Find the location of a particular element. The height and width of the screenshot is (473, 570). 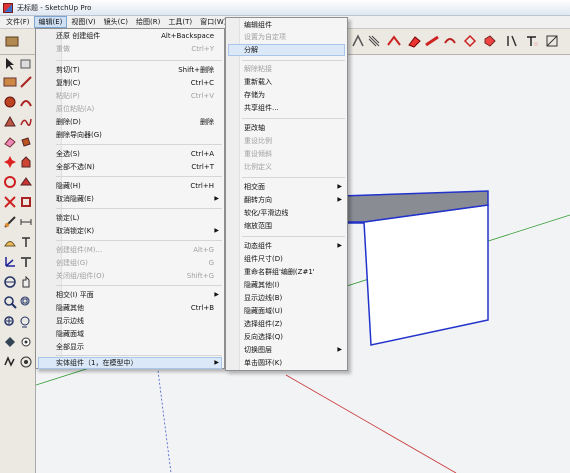

previous-view-icon is located at coordinates (26, 322).